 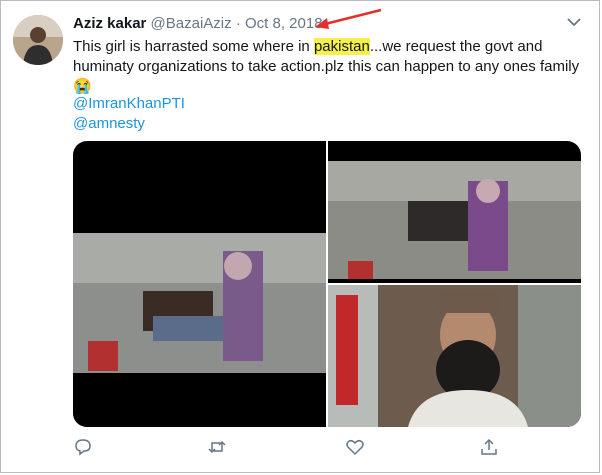 I want to click on retweet-icon, so click(x=217, y=447).